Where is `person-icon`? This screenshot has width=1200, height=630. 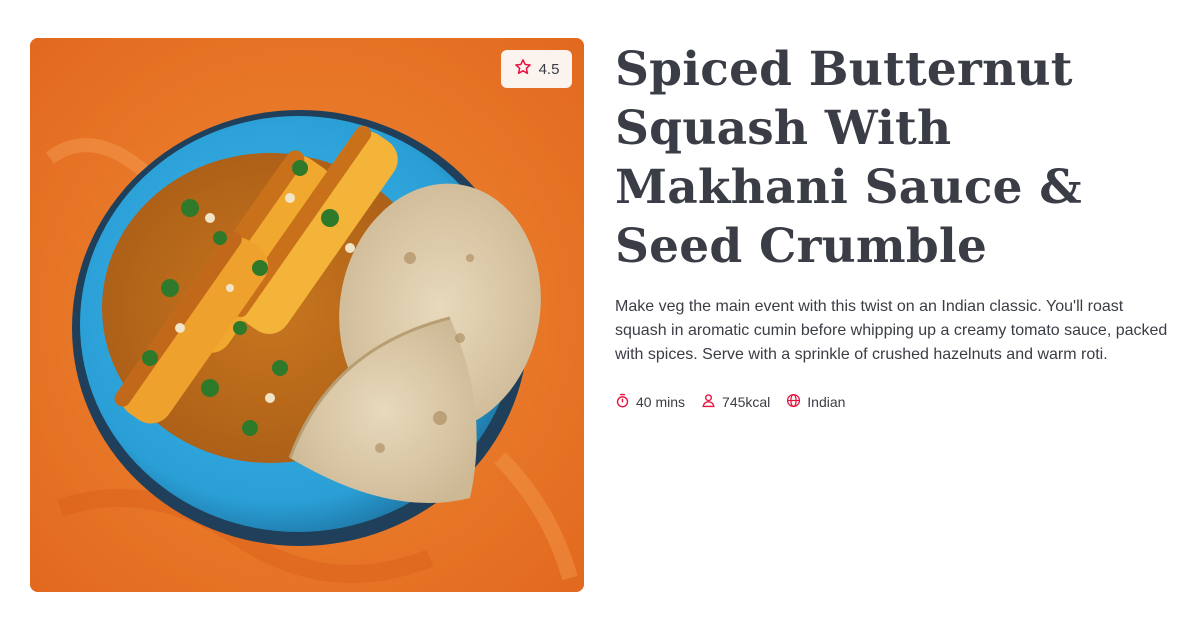
person-icon is located at coordinates (708, 402).